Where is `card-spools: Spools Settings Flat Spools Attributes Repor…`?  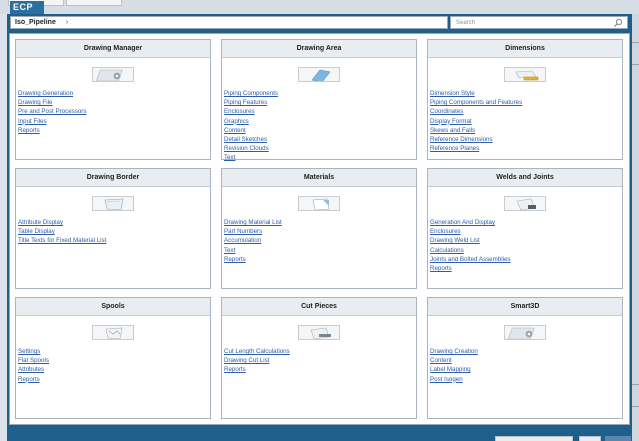 card-spools: Spools Settings Flat Spools Attributes Repor… is located at coordinates (113, 358).